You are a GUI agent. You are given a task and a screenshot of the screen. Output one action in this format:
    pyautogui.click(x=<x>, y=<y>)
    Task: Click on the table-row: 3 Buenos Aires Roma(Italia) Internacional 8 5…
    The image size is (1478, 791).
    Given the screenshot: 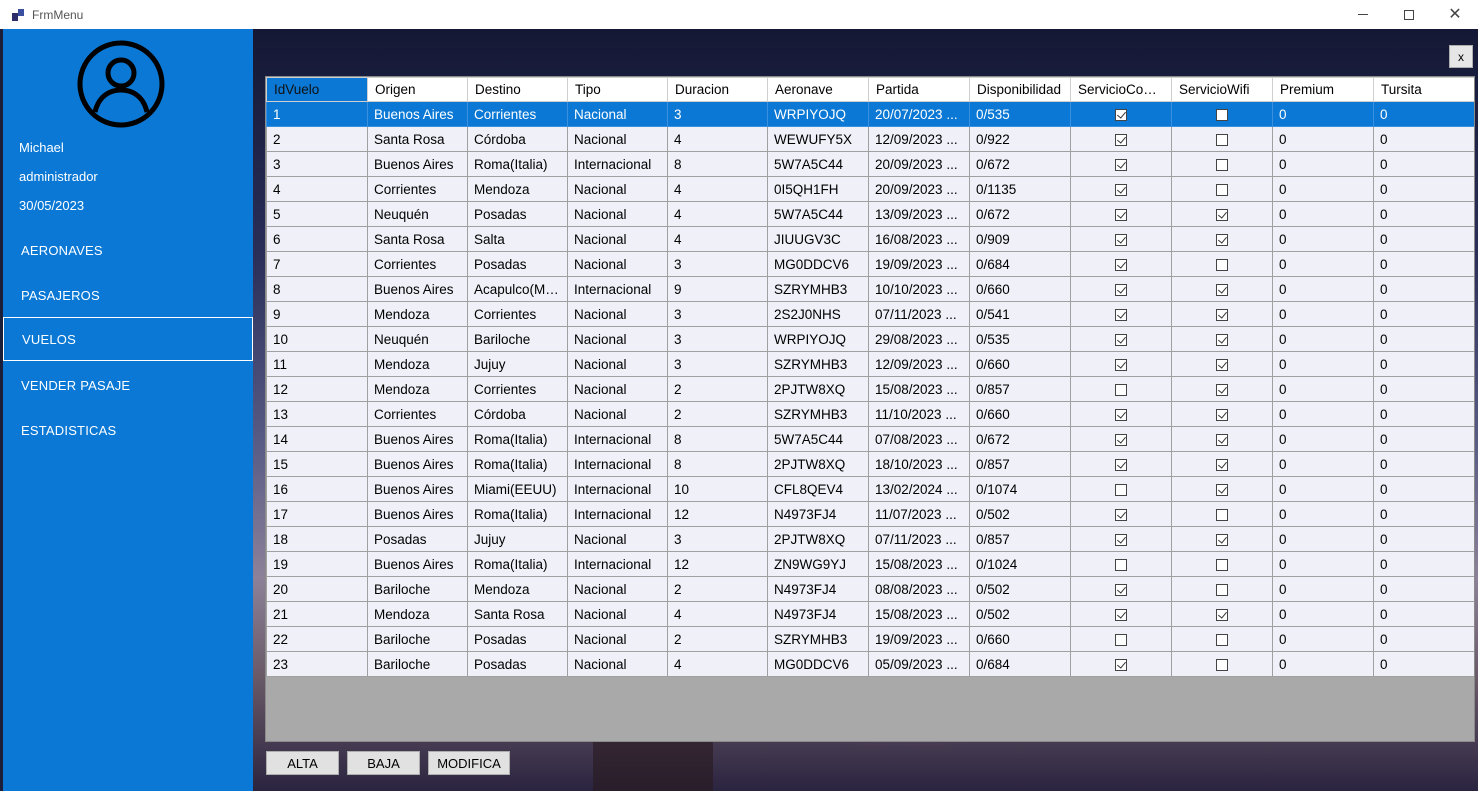 What is the action you would take?
    pyautogui.click(x=870, y=164)
    